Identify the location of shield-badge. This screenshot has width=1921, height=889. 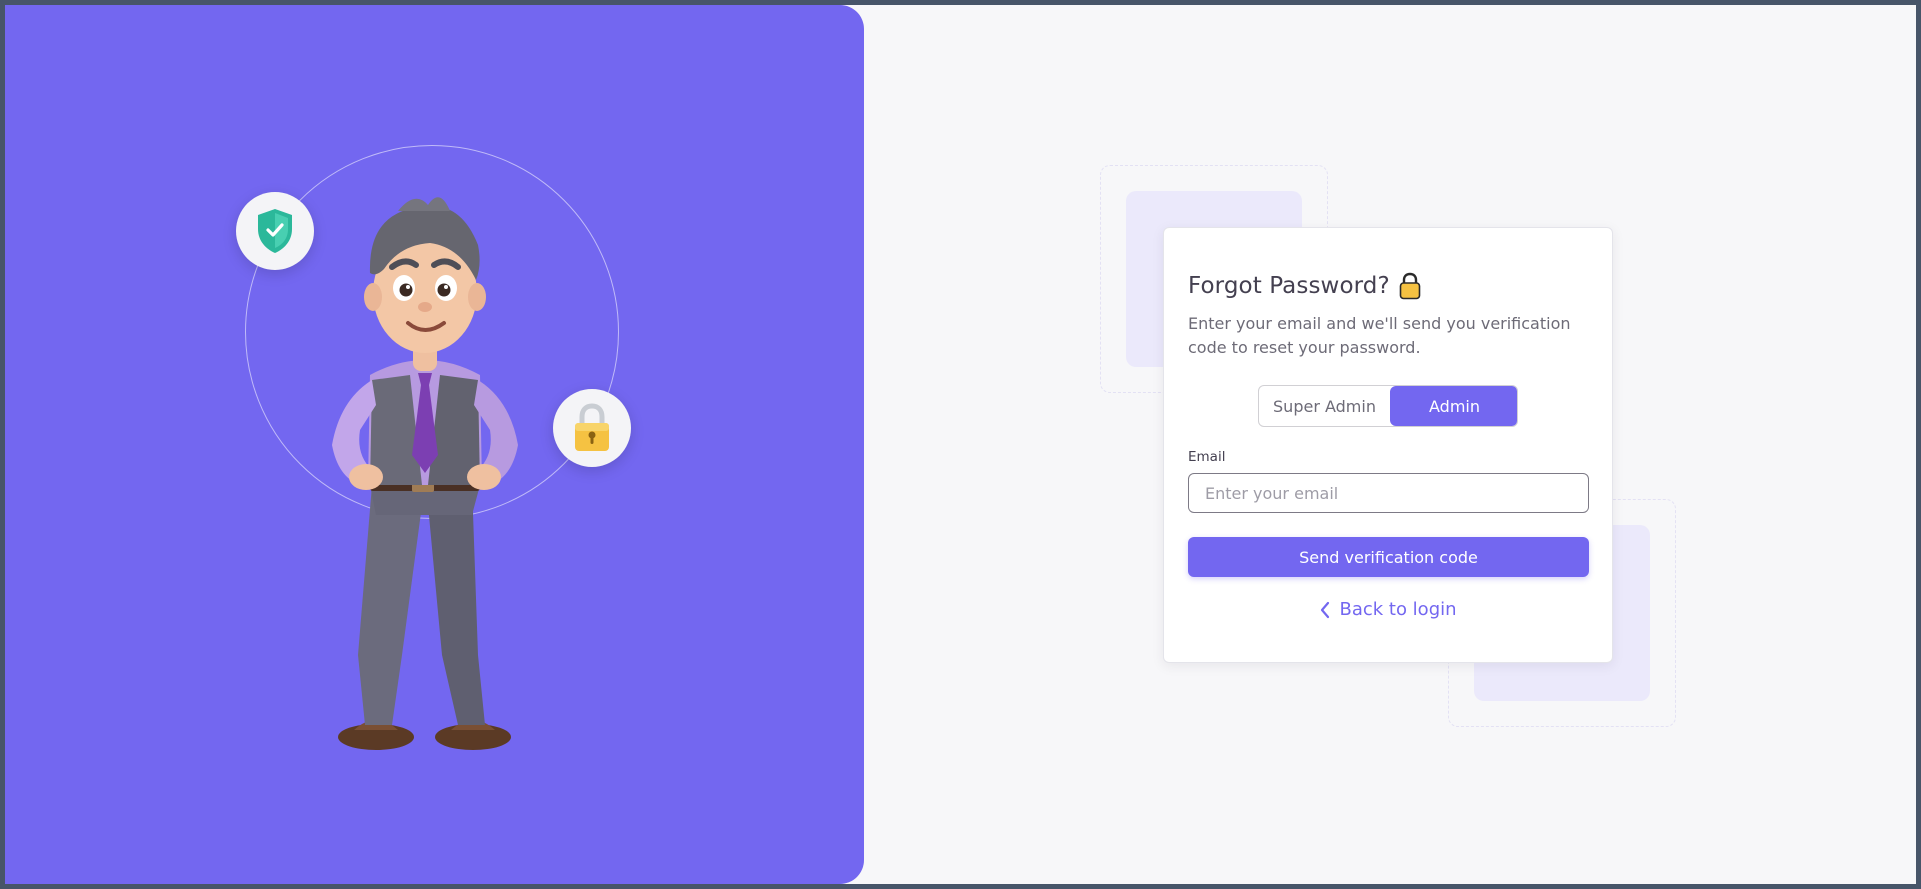
(275, 231).